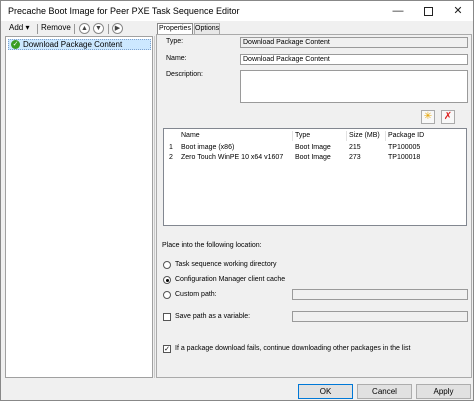  What do you see at coordinates (167, 317) in the screenshot?
I see `save-path-checkbox` at bounding box center [167, 317].